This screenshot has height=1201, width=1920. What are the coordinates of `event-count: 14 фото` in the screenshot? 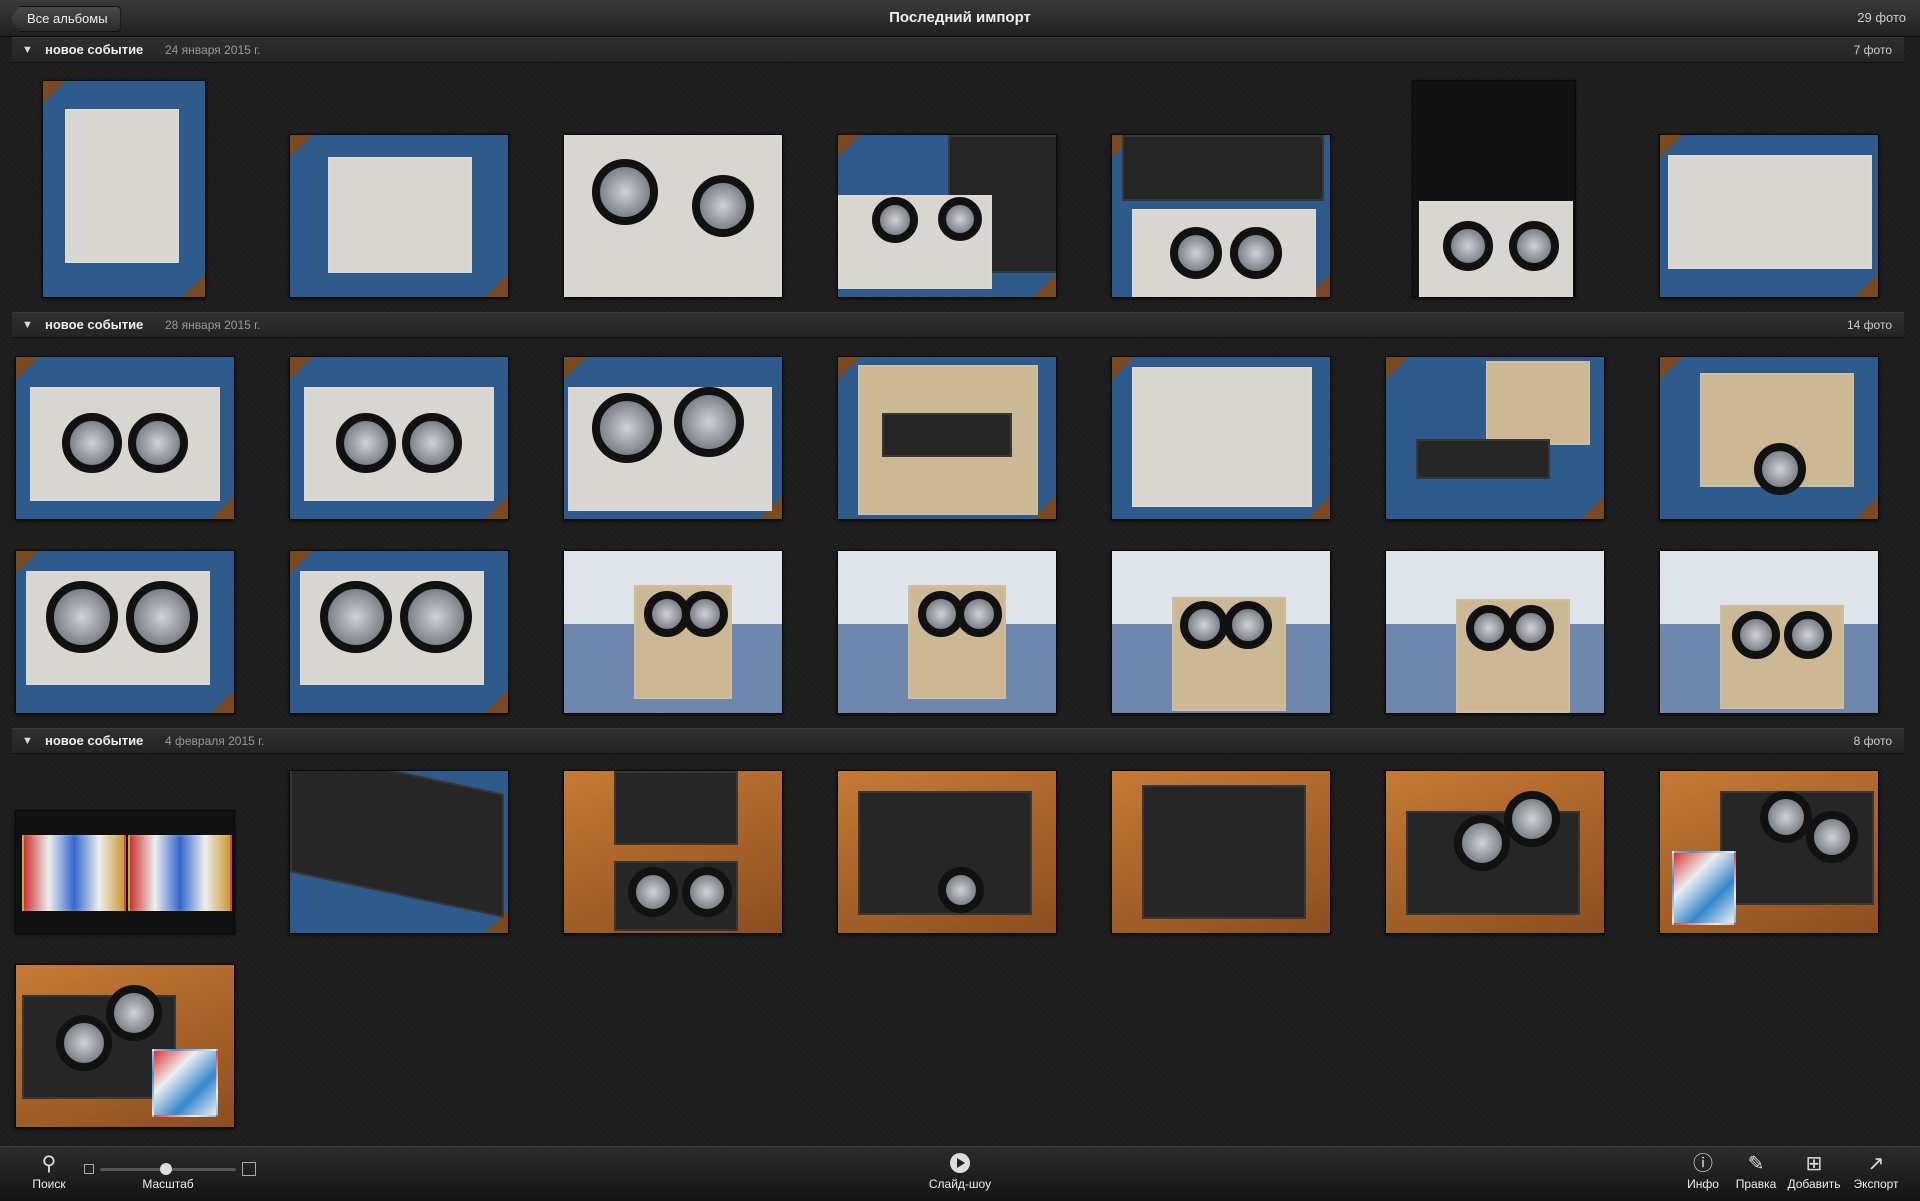 It's located at (1869, 325).